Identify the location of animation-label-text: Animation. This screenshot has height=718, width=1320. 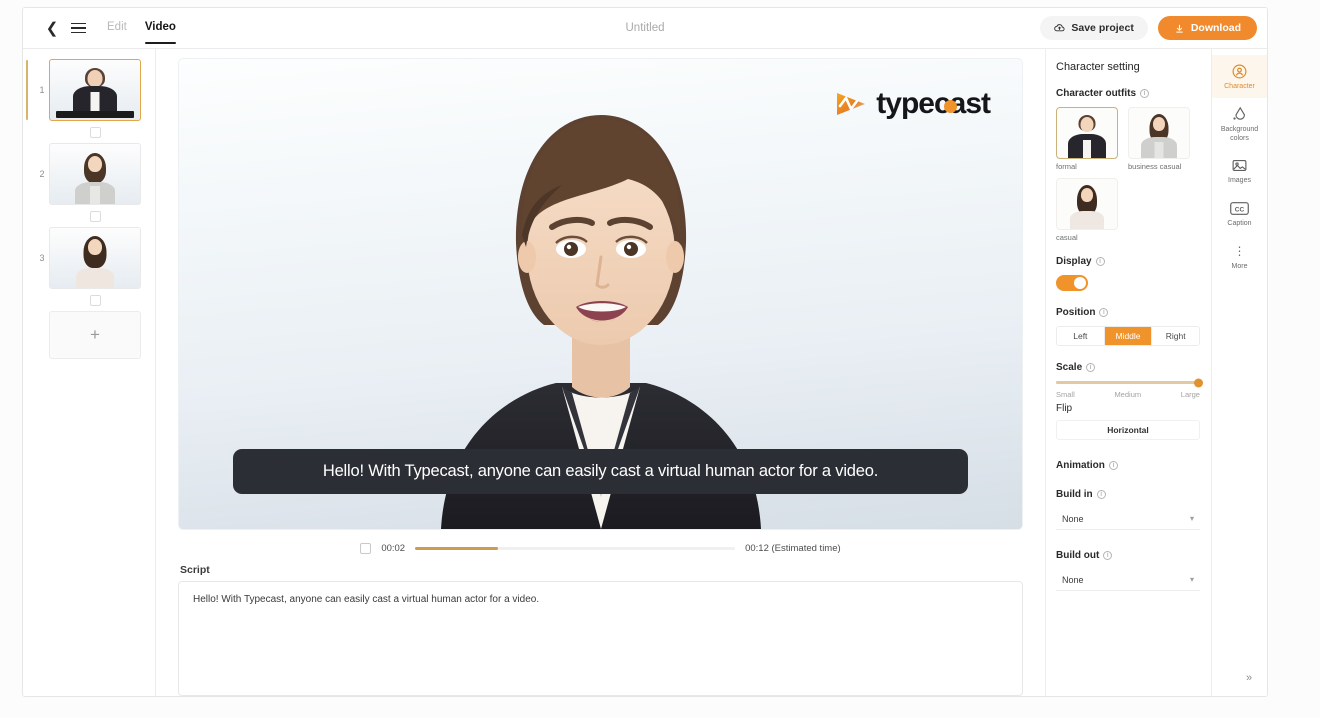
(1080, 465).